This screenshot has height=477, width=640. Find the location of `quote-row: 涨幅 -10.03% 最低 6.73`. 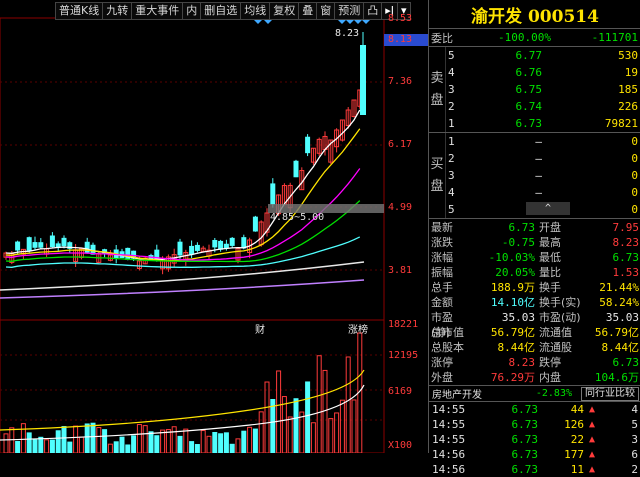

quote-row: 涨幅 -10.03% 最低 6.73 is located at coordinates (534, 257).